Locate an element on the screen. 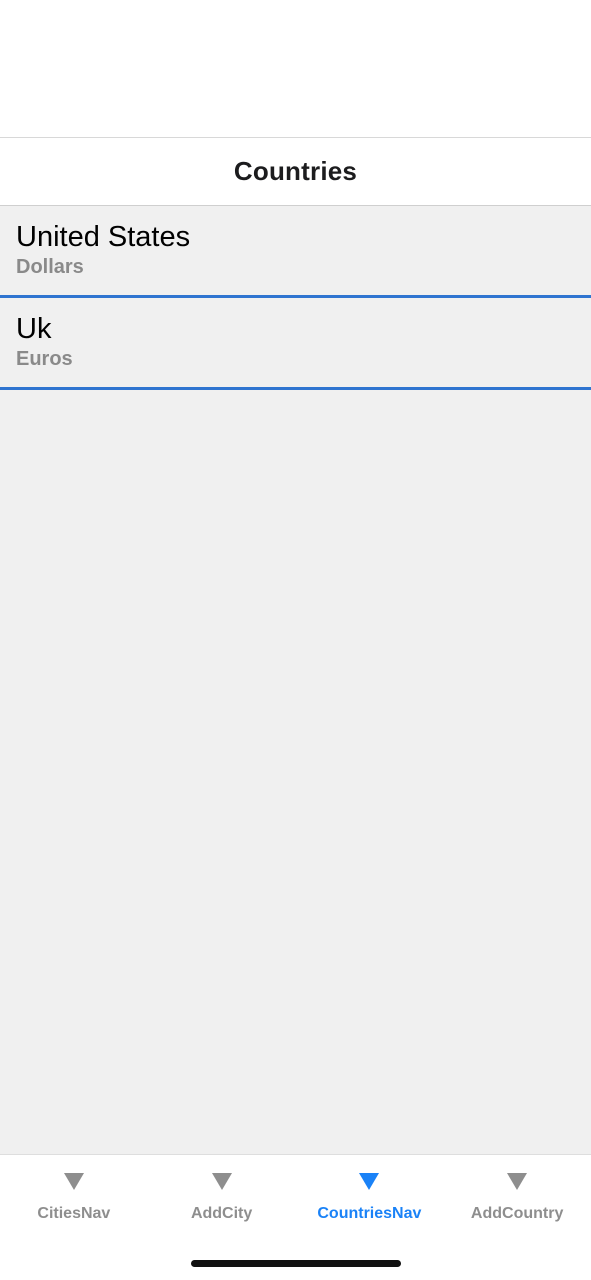 This screenshot has height=1280, width=591. tab-label: CitiesNav is located at coordinates (74, 1213).